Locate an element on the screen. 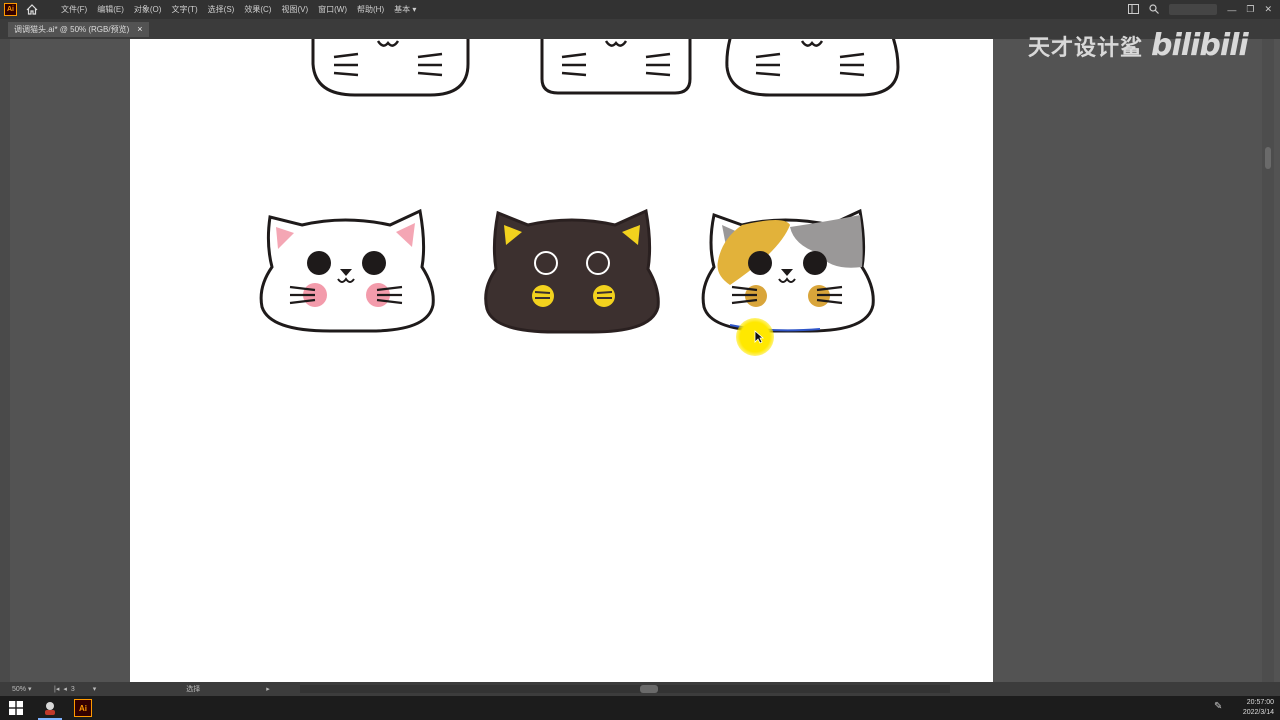 Image resolution: width=1280 pixels, height=720 pixels. search-field is located at coordinates (1193, 9).